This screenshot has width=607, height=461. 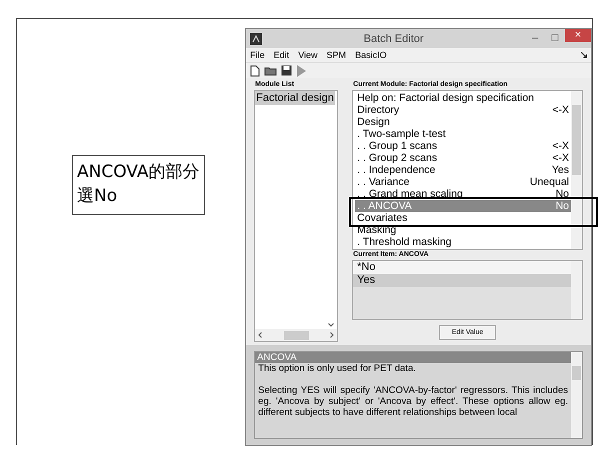 I want to click on menu-item: BasicIO, so click(x=371, y=55).